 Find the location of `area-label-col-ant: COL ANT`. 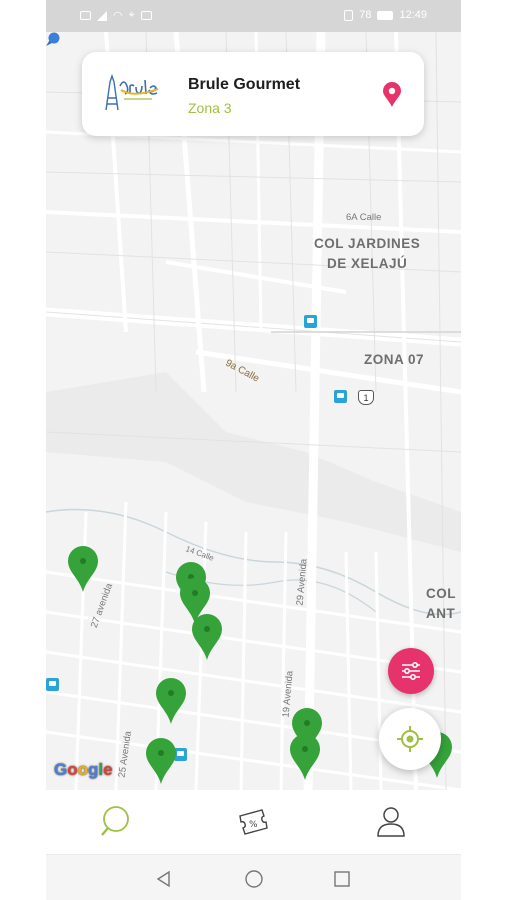

area-label-col-ant: COL ANT is located at coordinates (441, 604).